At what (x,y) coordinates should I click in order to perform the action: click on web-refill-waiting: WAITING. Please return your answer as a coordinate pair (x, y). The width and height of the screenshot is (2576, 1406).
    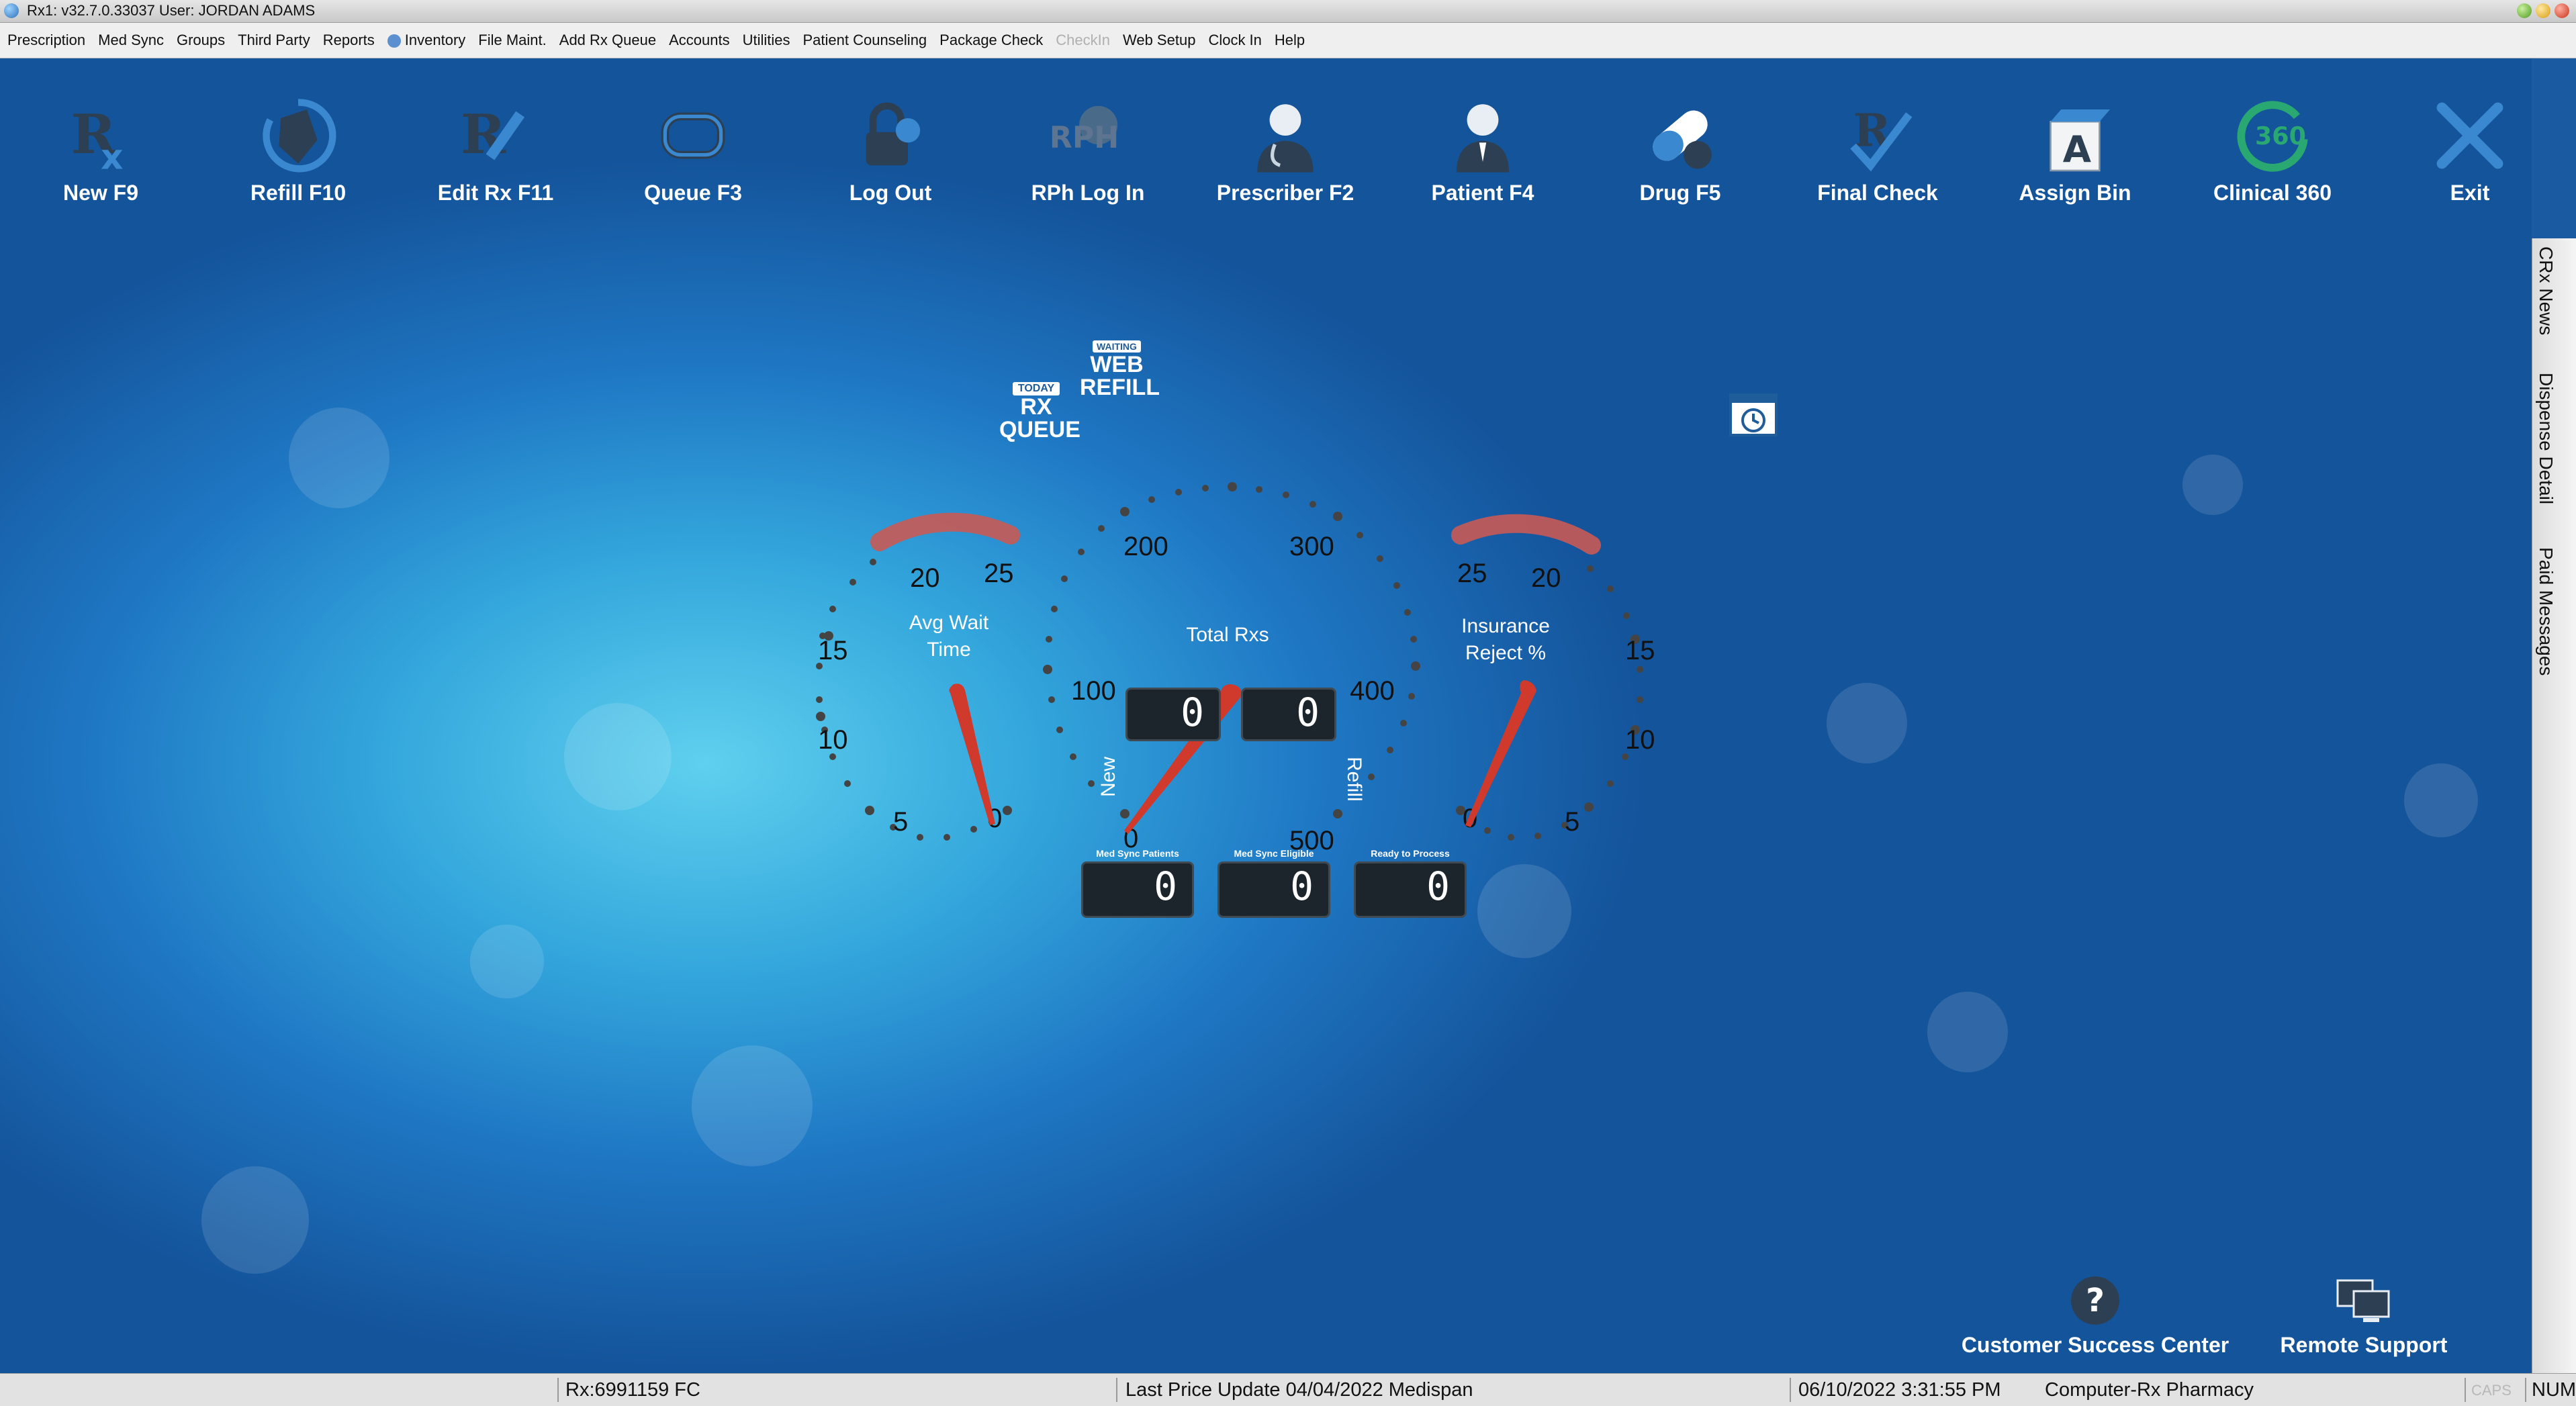
    Looking at the image, I should click on (1117, 346).